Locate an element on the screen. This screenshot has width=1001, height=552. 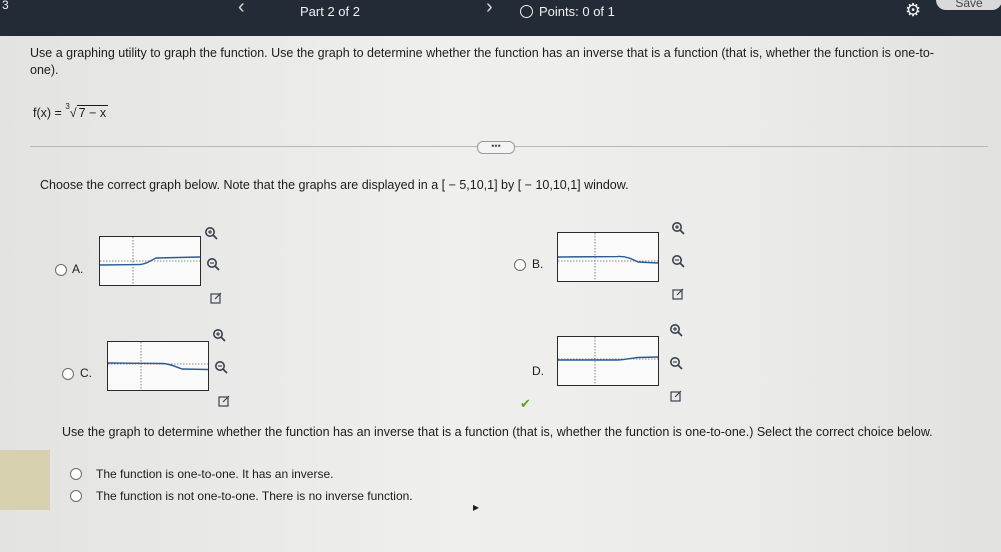
option-c-label: C. is located at coordinates (86, 373).